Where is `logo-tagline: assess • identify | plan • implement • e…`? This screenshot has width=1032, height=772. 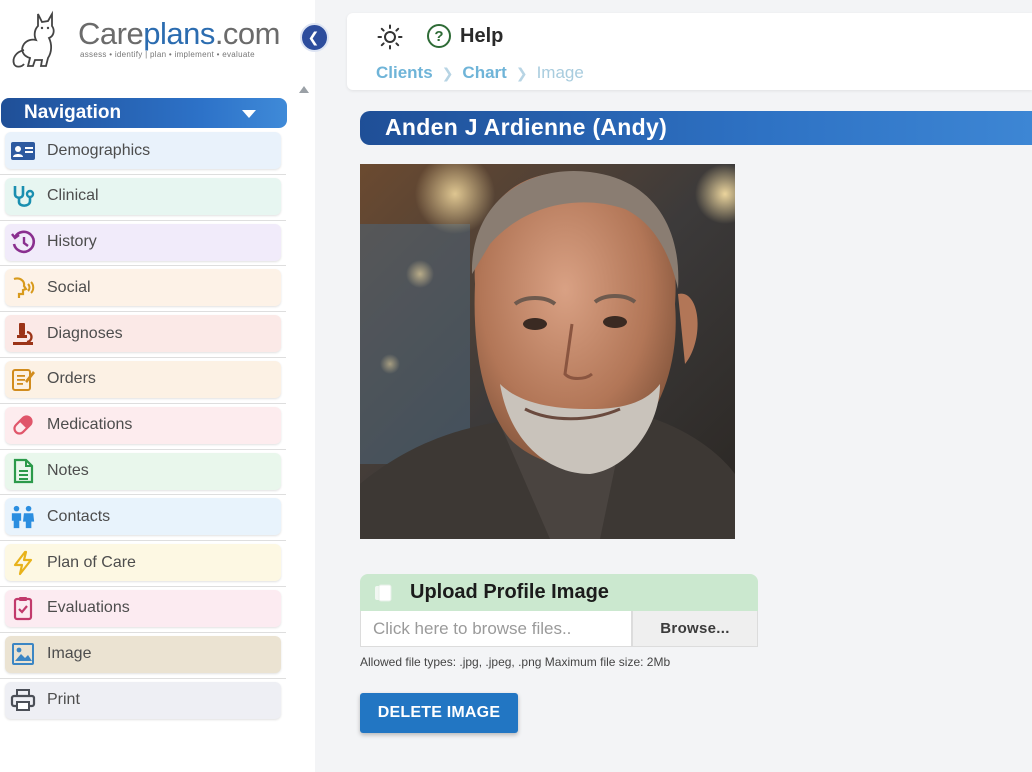
logo-tagline: assess • identify | plan • implement • e… is located at coordinates (167, 54).